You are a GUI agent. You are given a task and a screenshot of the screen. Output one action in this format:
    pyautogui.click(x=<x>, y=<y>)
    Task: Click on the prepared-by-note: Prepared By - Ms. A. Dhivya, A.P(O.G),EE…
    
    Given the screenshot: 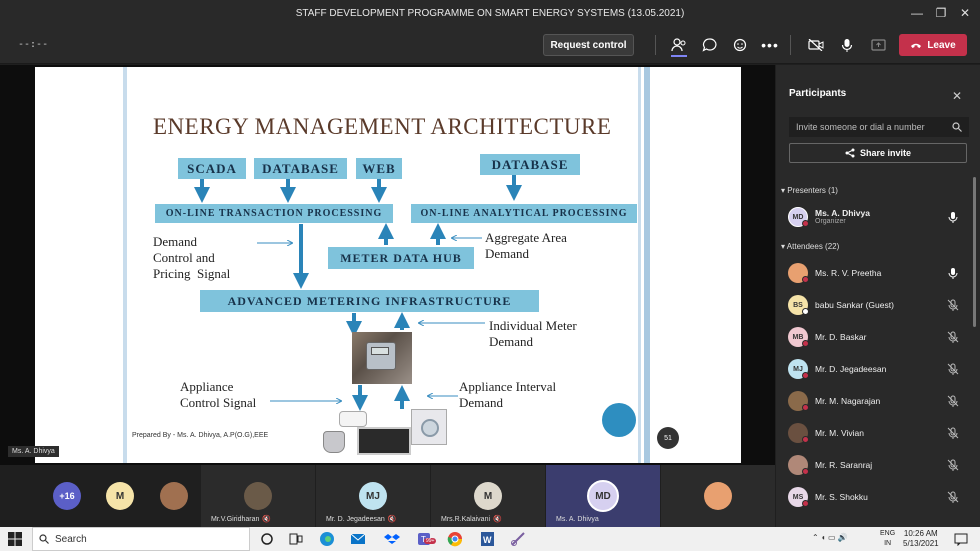 What is the action you would take?
    pyautogui.click(x=200, y=435)
    